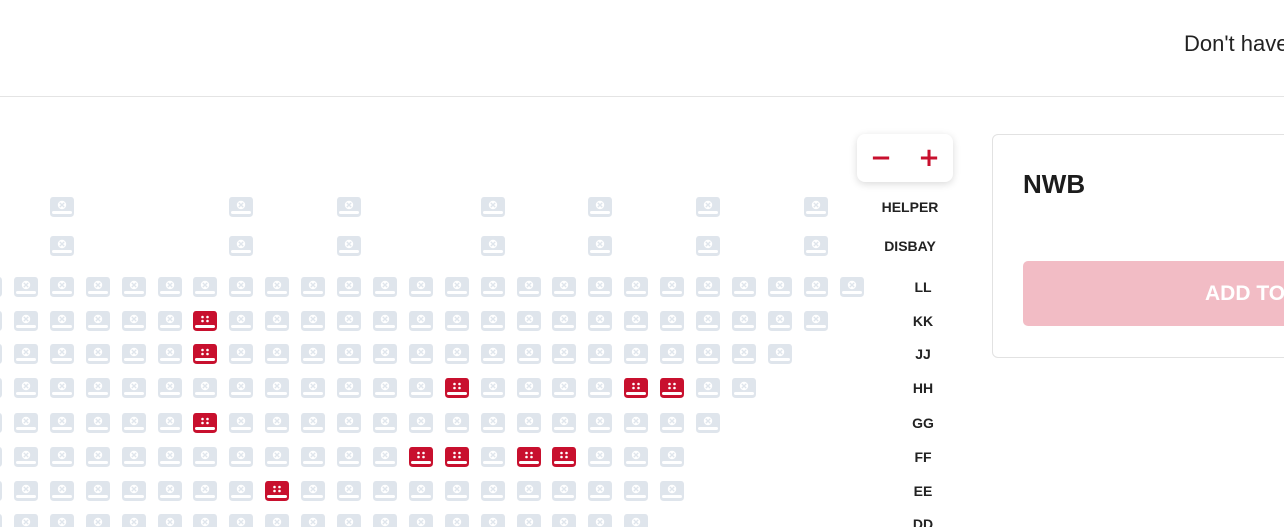 The width and height of the screenshot is (1284, 527). I want to click on row-label: LL, so click(923, 287).